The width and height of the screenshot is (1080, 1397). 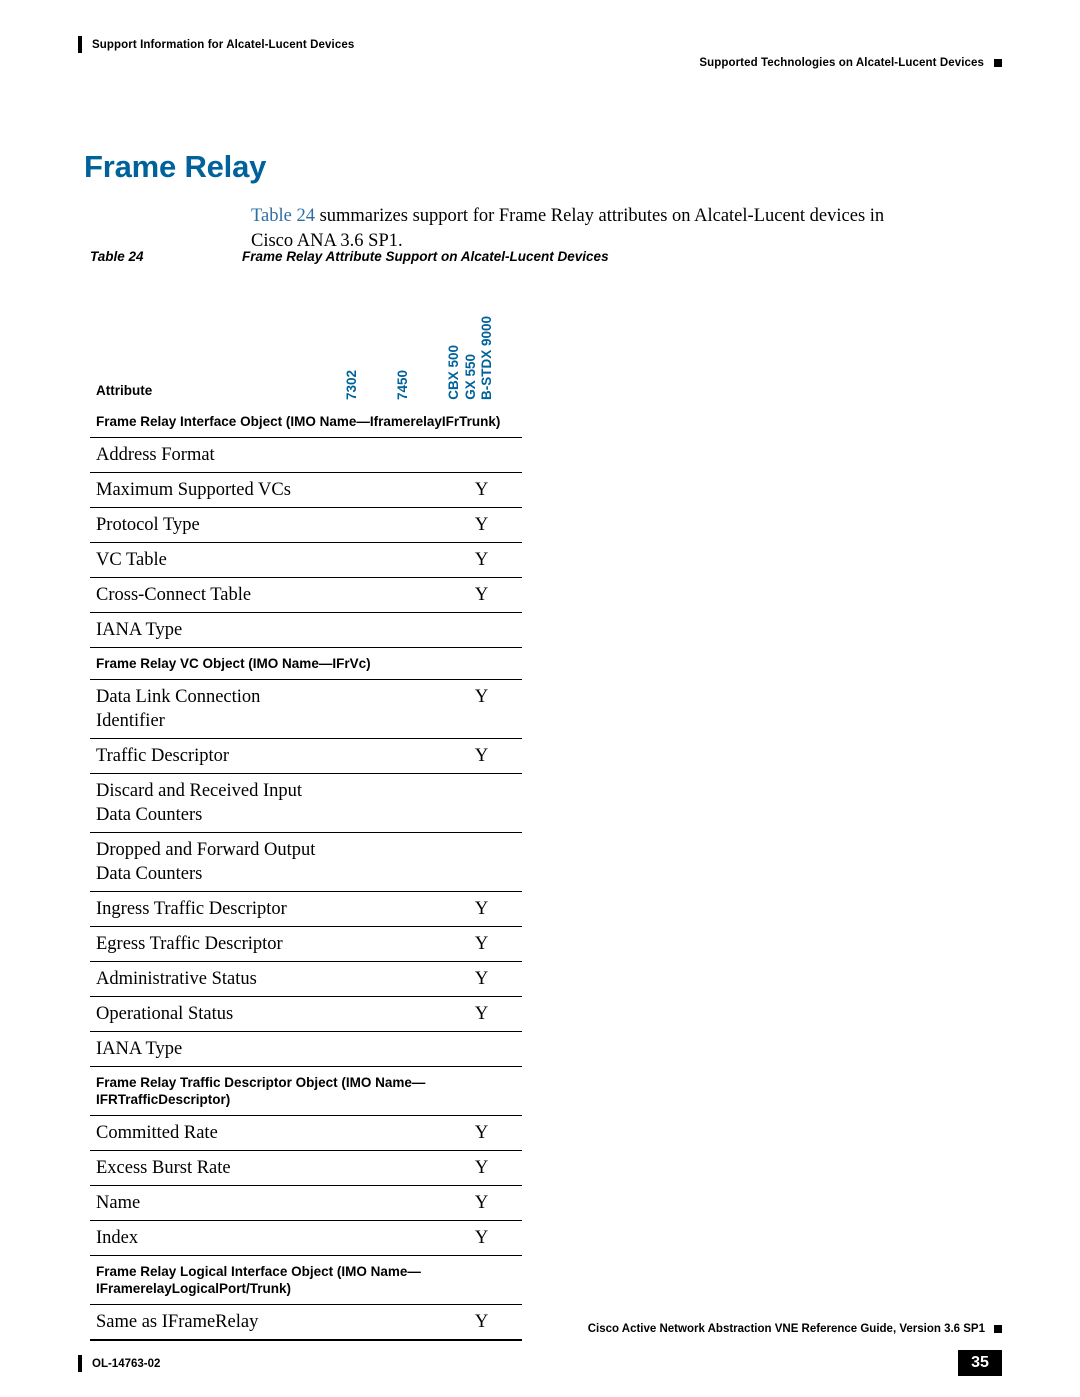 I want to click on column-header-attribute: Attribute, so click(x=124, y=390).